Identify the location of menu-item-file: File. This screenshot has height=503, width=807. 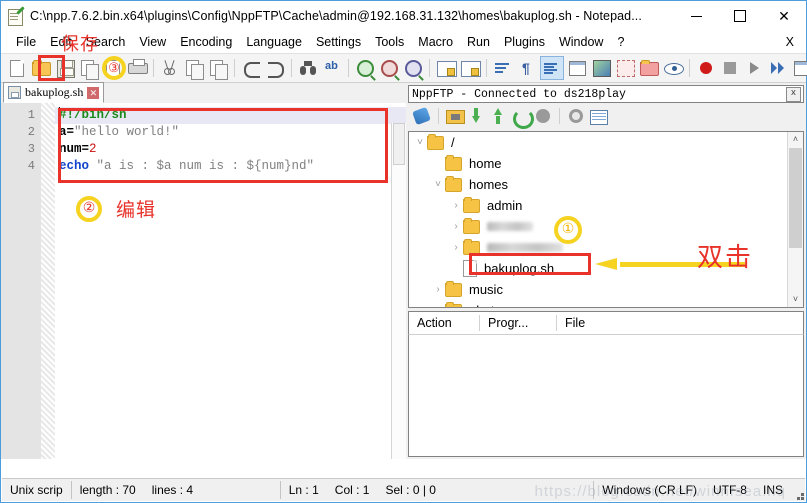
(26, 42).